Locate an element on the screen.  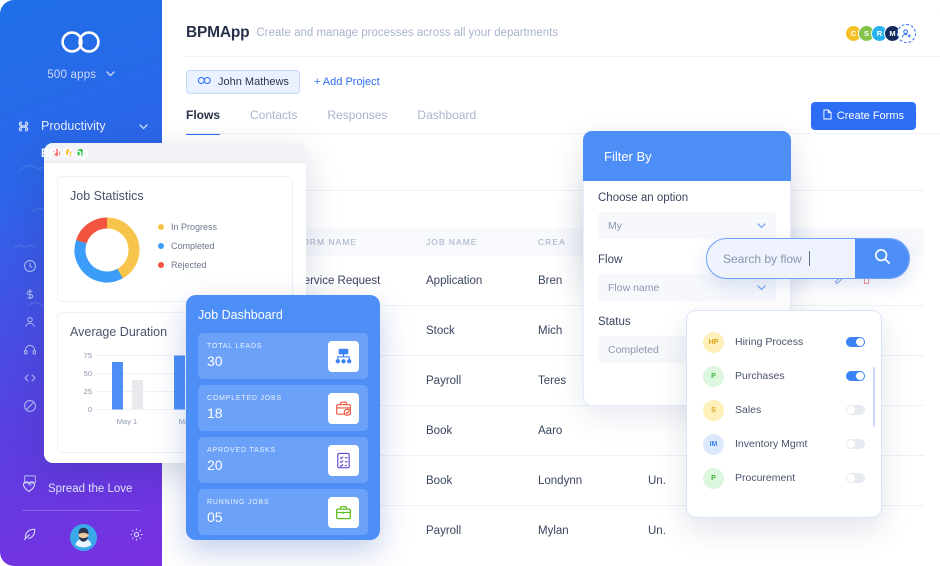
job-statistics-donut-chart is located at coordinates (107, 250).